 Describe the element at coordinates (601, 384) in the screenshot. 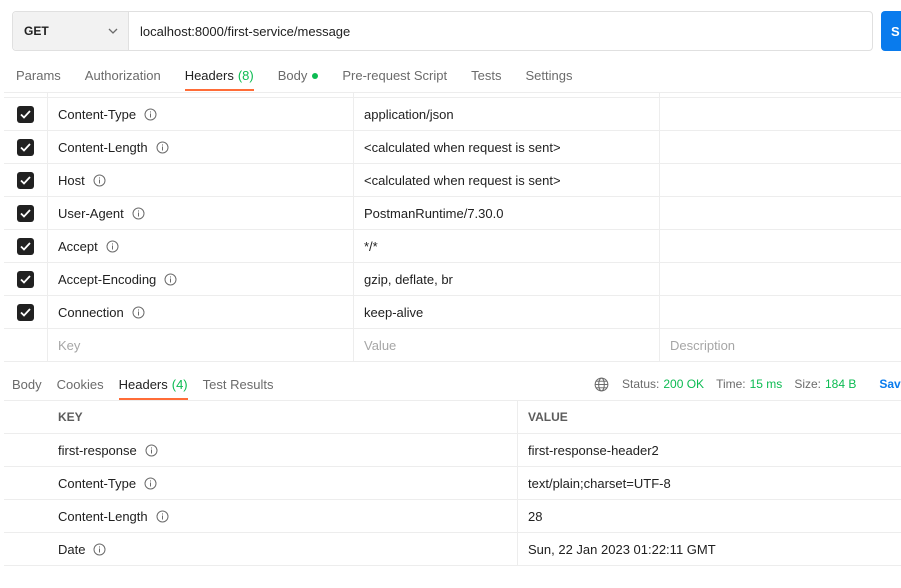

I see `globe-icon` at that location.